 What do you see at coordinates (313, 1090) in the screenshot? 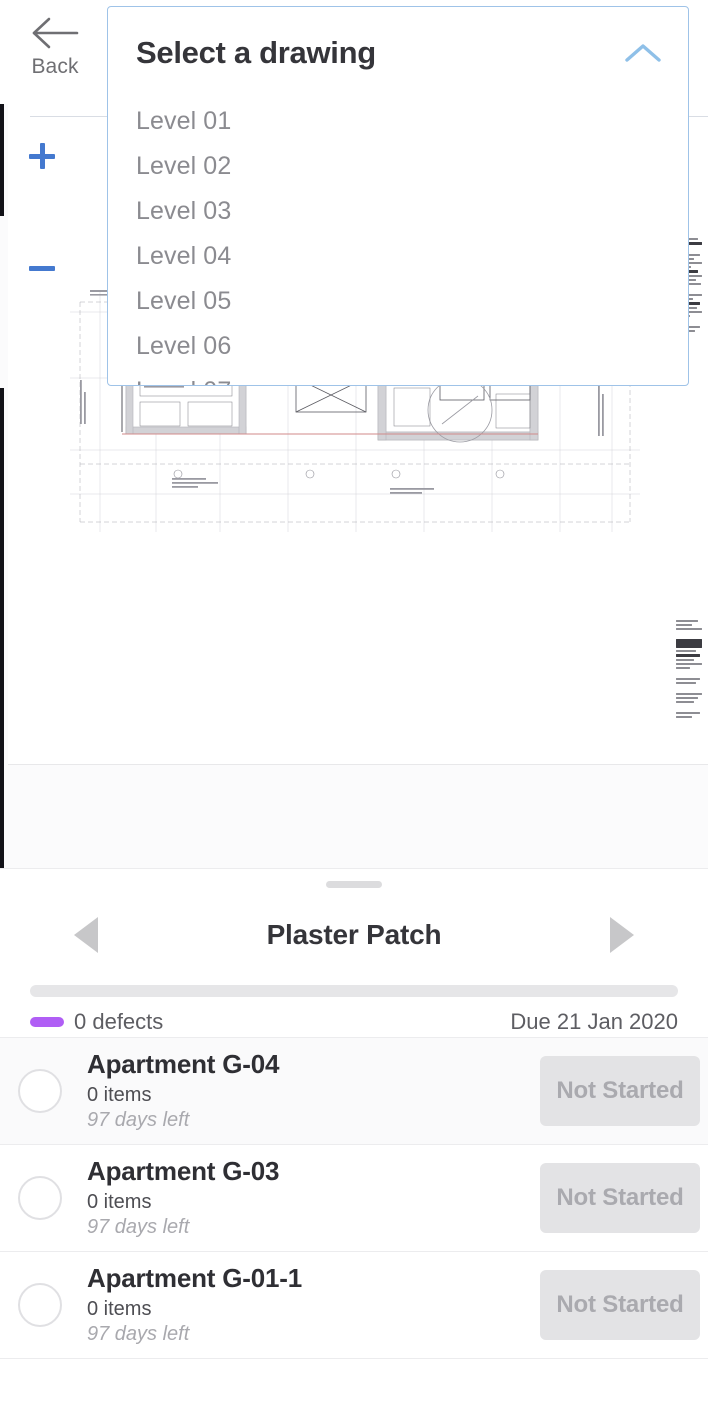
I see `row-content: Apartment G-04 0 items 97 days left` at bounding box center [313, 1090].